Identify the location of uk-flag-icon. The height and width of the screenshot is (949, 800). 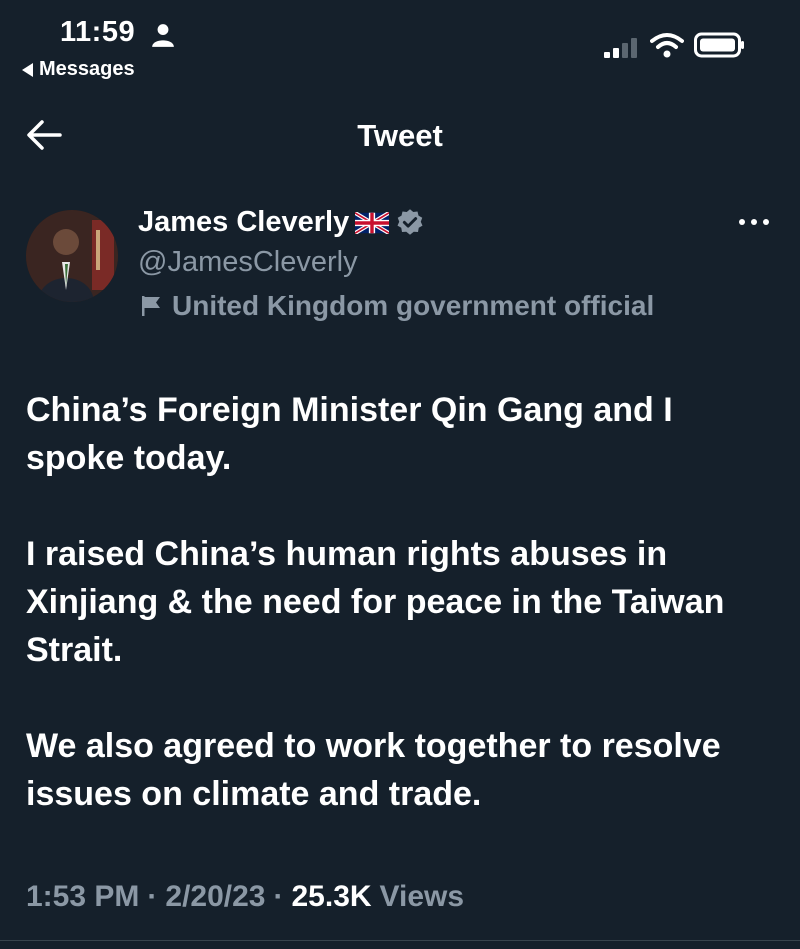
(372, 222).